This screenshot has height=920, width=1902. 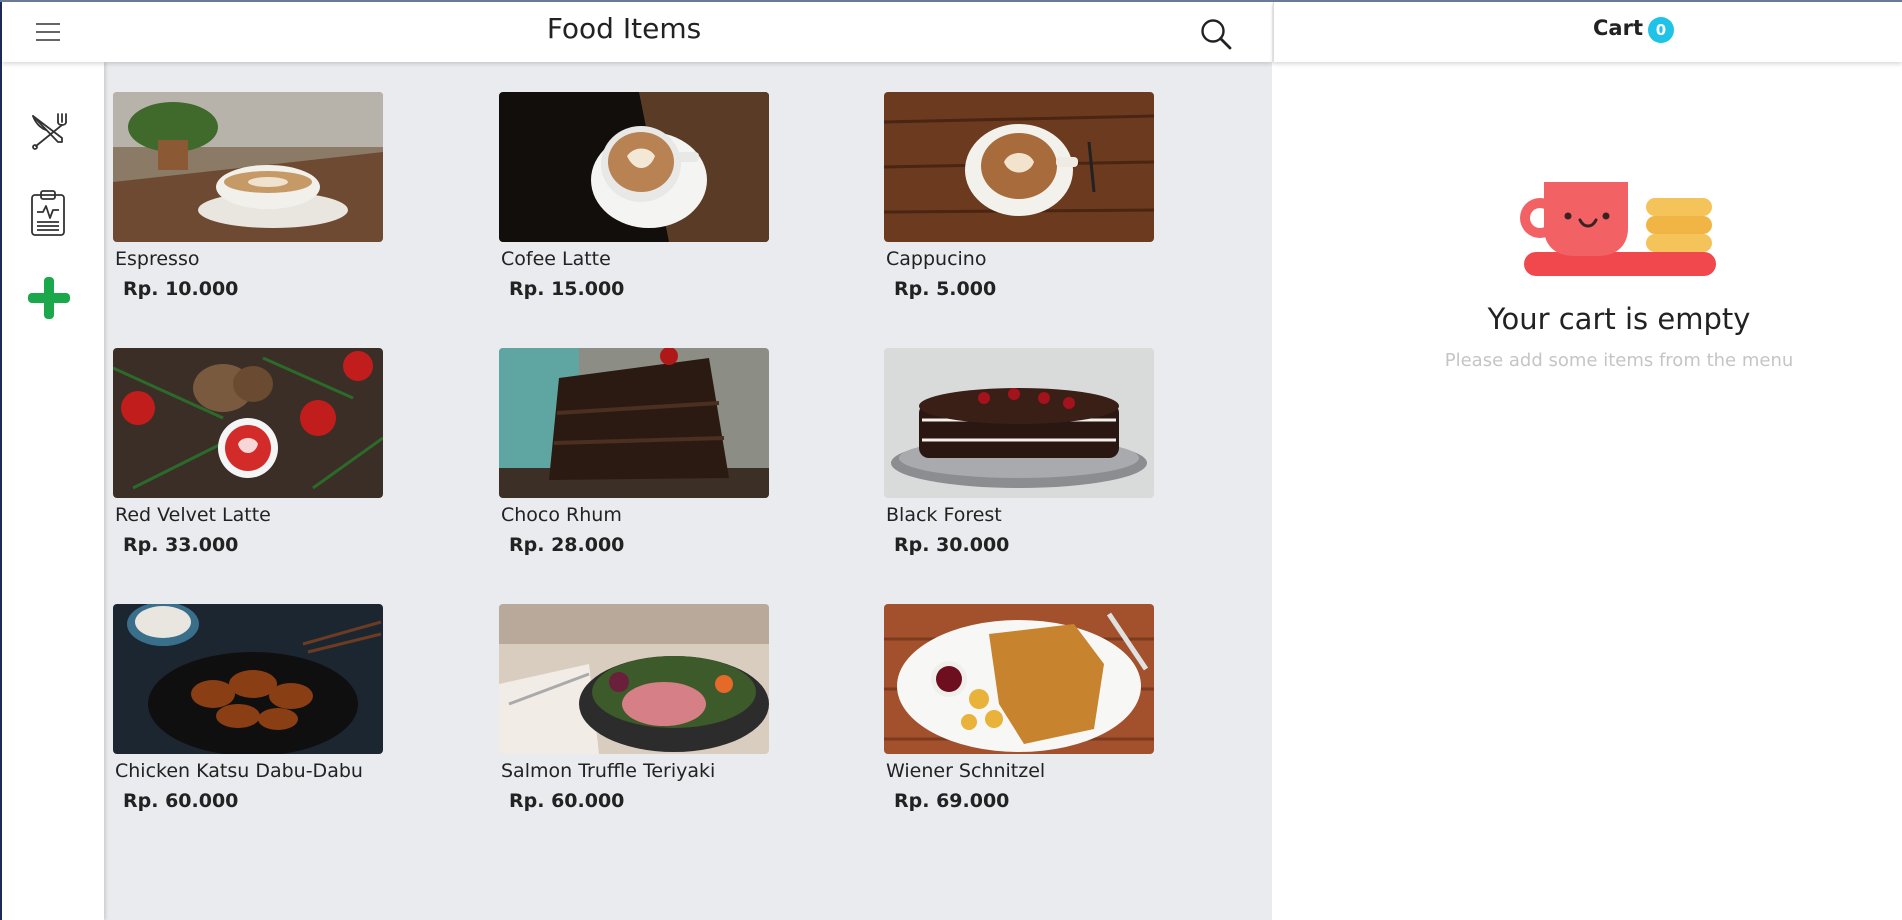 I want to click on report-clipboard-icon, so click(x=49, y=213).